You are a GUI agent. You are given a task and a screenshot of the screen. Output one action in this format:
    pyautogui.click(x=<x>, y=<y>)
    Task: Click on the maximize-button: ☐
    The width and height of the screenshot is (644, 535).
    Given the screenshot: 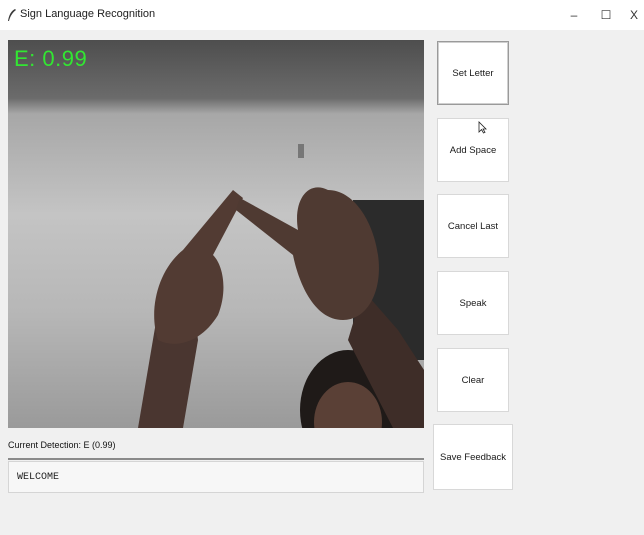 What is the action you would take?
    pyautogui.click(x=606, y=15)
    